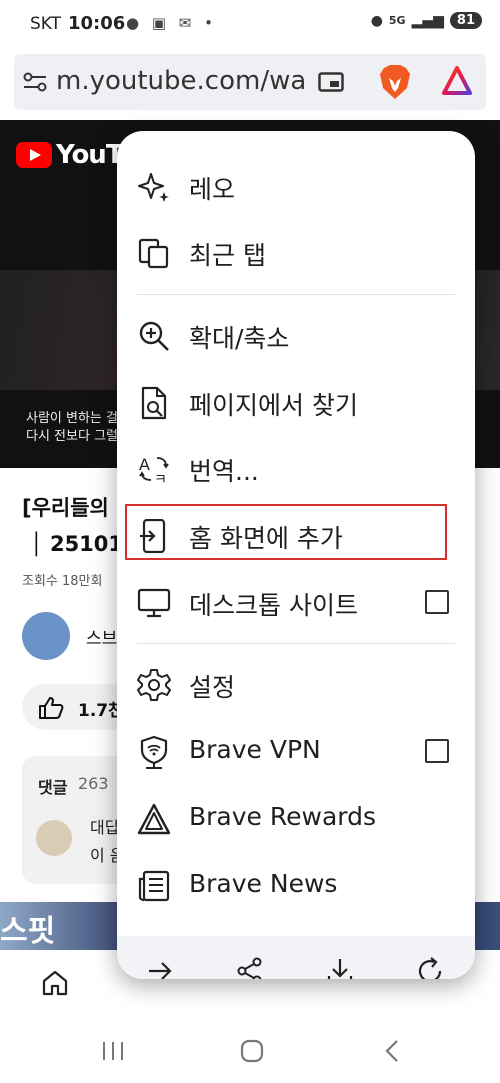 The image size is (500, 1083). Describe the element at coordinates (437, 751) in the screenshot. I see `brave-vpn-checkbox` at that location.